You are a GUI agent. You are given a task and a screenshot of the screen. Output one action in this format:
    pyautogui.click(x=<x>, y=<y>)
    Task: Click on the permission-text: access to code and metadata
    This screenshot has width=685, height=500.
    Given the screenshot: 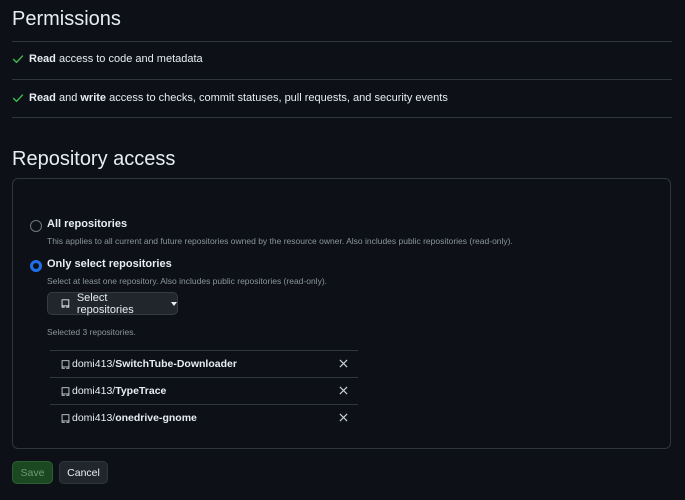 What is the action you would take?
    pyautogui.click(x=129, y=59)
    